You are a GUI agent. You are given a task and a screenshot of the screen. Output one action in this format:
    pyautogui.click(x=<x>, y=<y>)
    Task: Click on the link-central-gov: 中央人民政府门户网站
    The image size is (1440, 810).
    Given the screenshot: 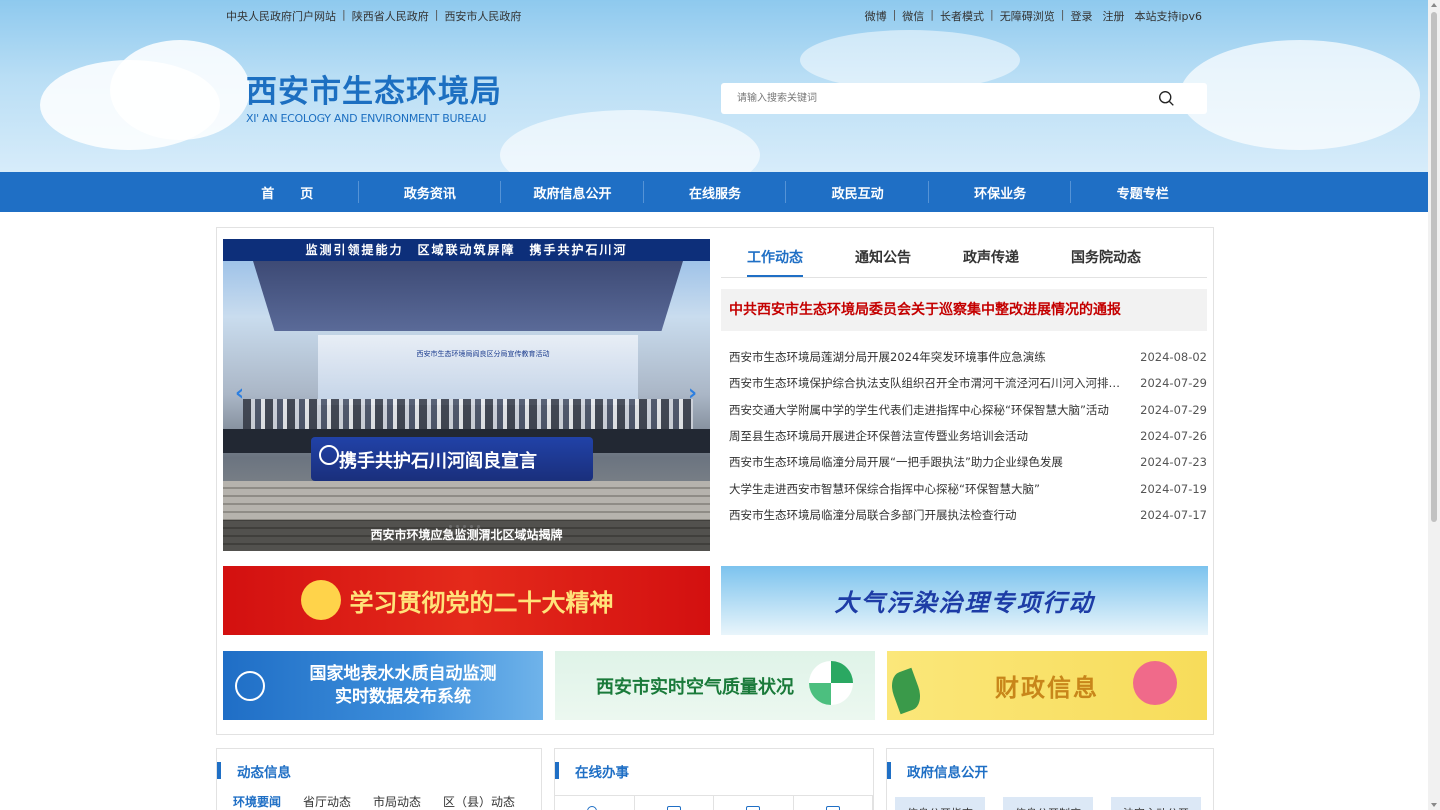 What is the action you would take?
    pyautogui.click(x=281, y=16)
    